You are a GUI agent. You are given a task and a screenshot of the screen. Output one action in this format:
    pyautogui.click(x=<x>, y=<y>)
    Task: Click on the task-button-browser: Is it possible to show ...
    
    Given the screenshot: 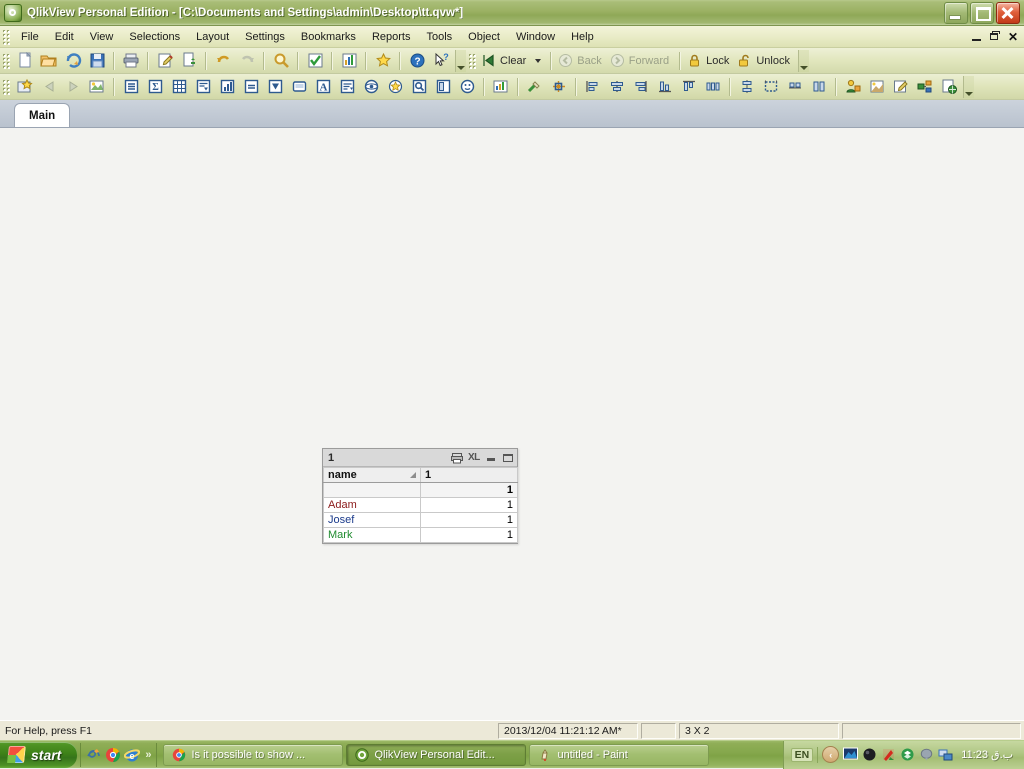 What is the action you would take?
    pyautogui.click(x=253, y=754)
    